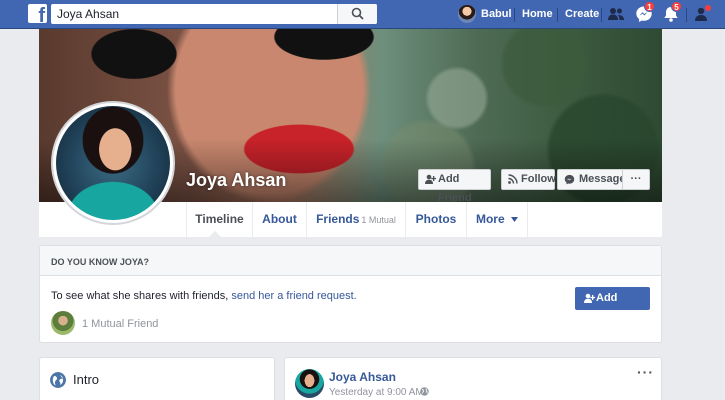 The height and width of the screenshot is (400, 725). What do you see at coordinates (514, 220) in the screenshot?
I see `chevron-down-icon` at bounding box center [514, 220].